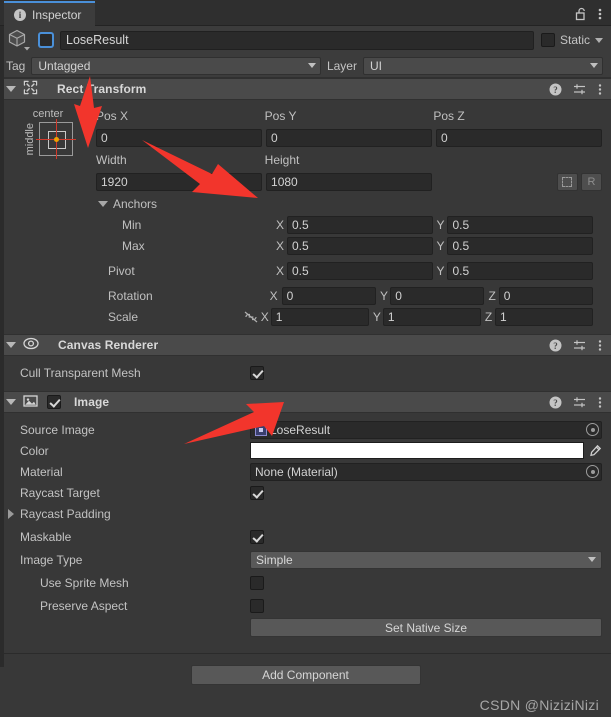 The height and width of the screenshot is (717, 611). What do you see at coordinates (176, 65) in the screenshot?
I see `tag-dropdown: Untagged` at bounding box center [176, 65].